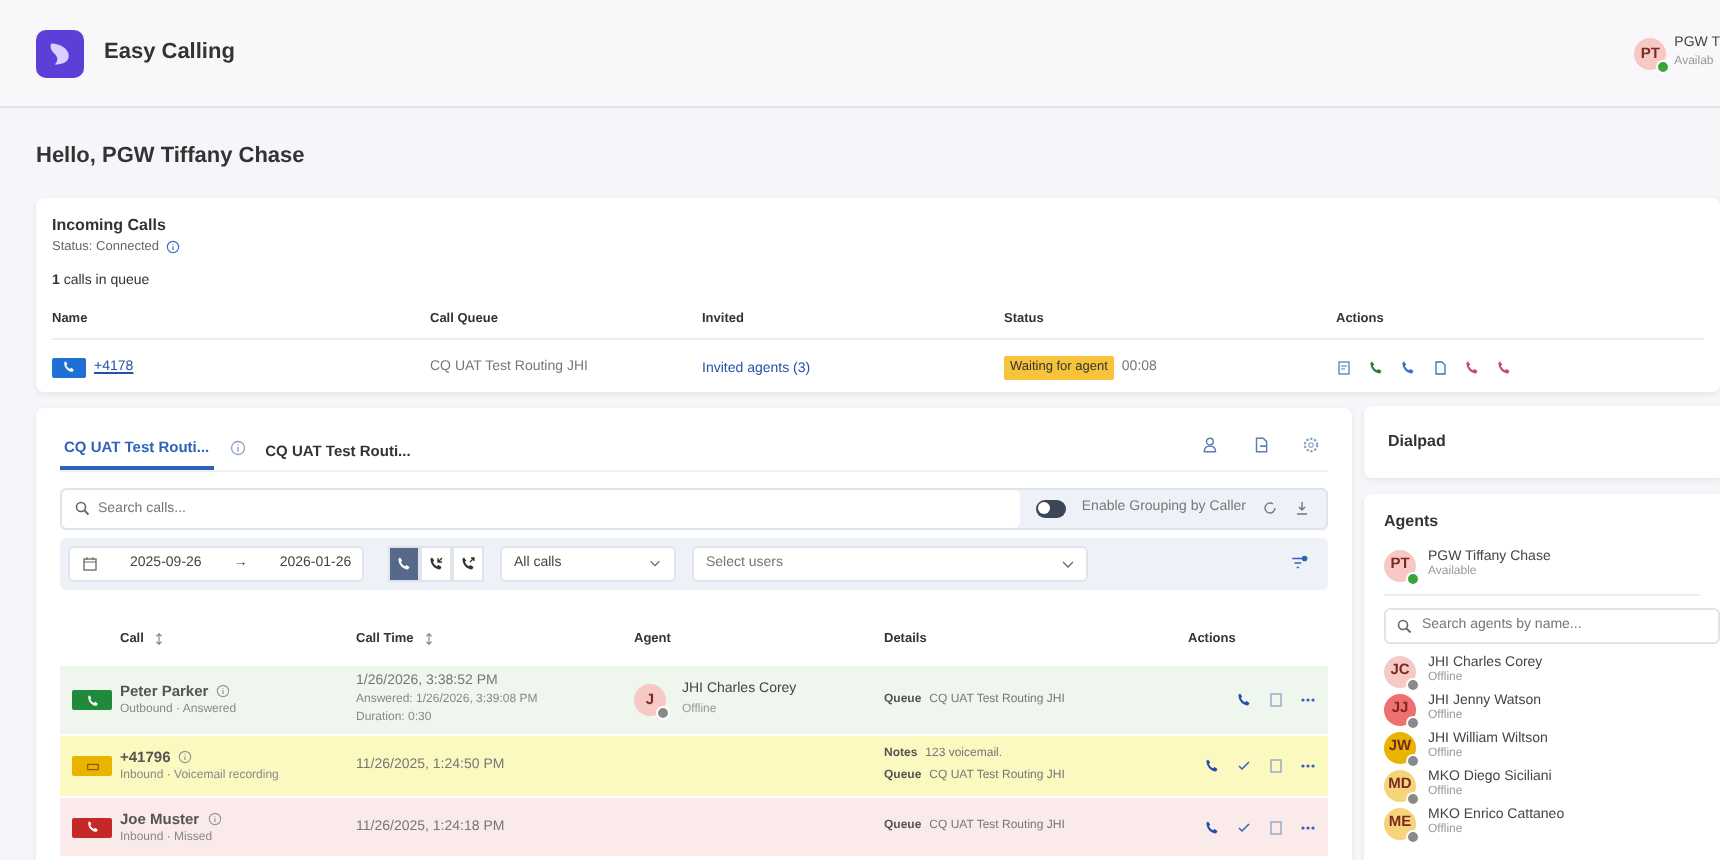 The image size is (1720, 860). What do you see at coordinates (663, 713) in the screenshot?
I see `offline-icon` at bounding box center [663, 713].